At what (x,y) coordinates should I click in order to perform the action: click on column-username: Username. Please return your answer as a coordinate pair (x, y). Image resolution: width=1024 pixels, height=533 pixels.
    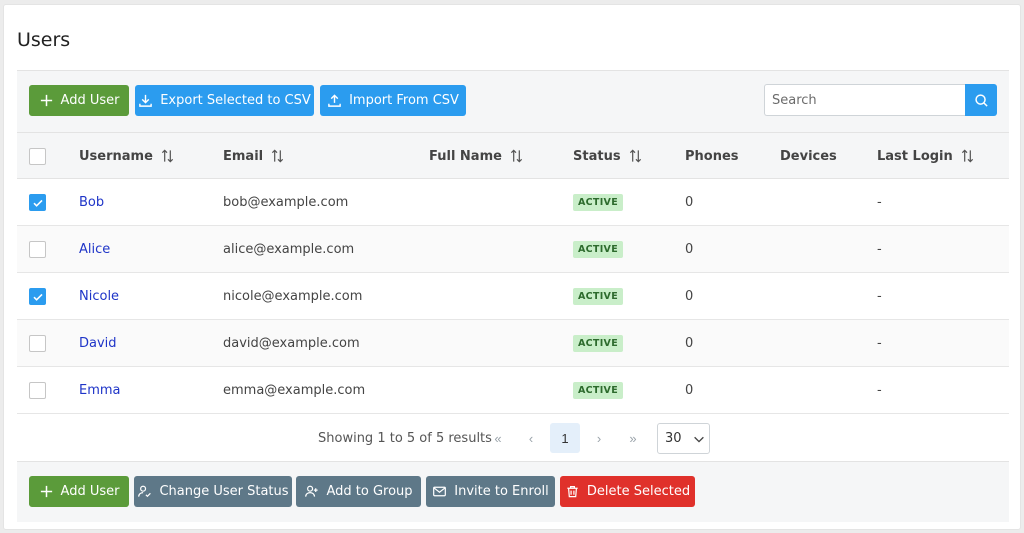
    Looking at the image, I should click on (127, 156).